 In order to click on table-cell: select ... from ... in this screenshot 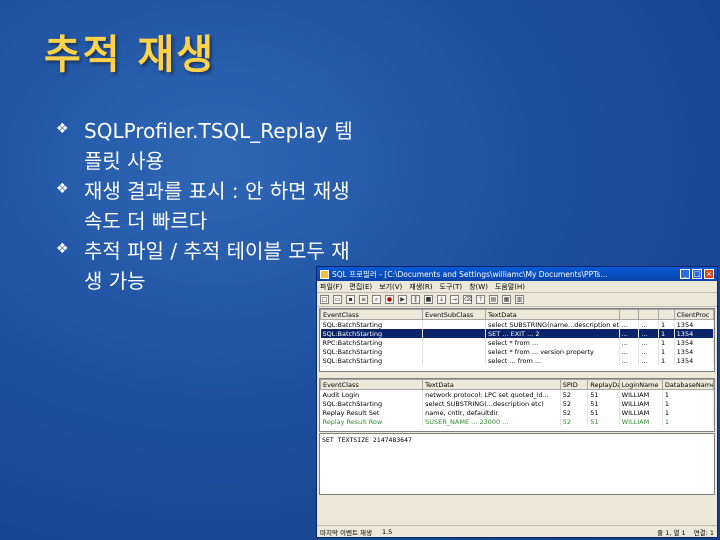, I will do `click(552, 360)`.